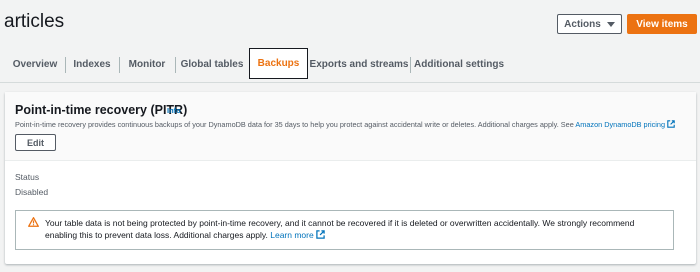  What do you see at coordinates (662, 24) in the screenshot?
I see `view-items-button: View items` at bounding box center [662, 24].